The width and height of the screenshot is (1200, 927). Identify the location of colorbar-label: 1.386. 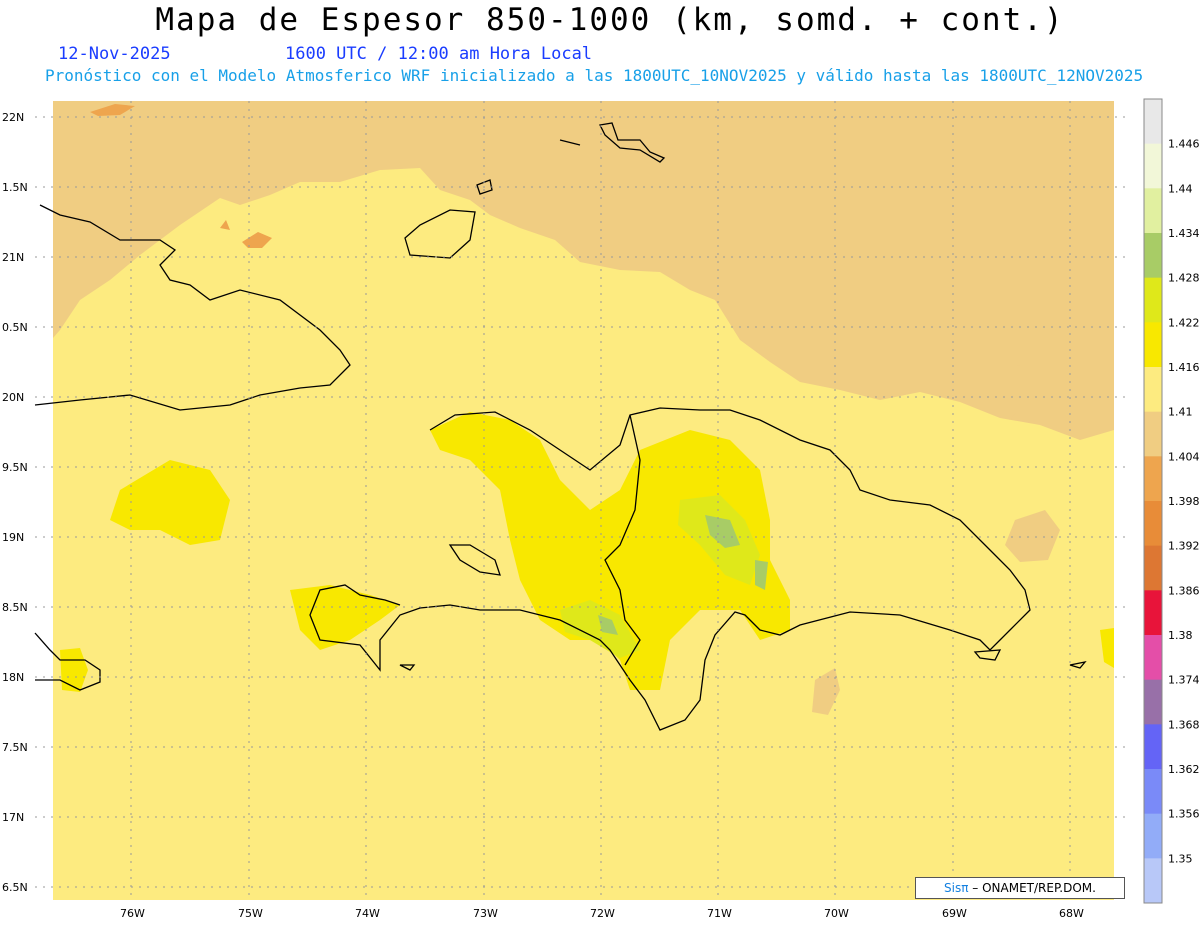
(1184, 590).